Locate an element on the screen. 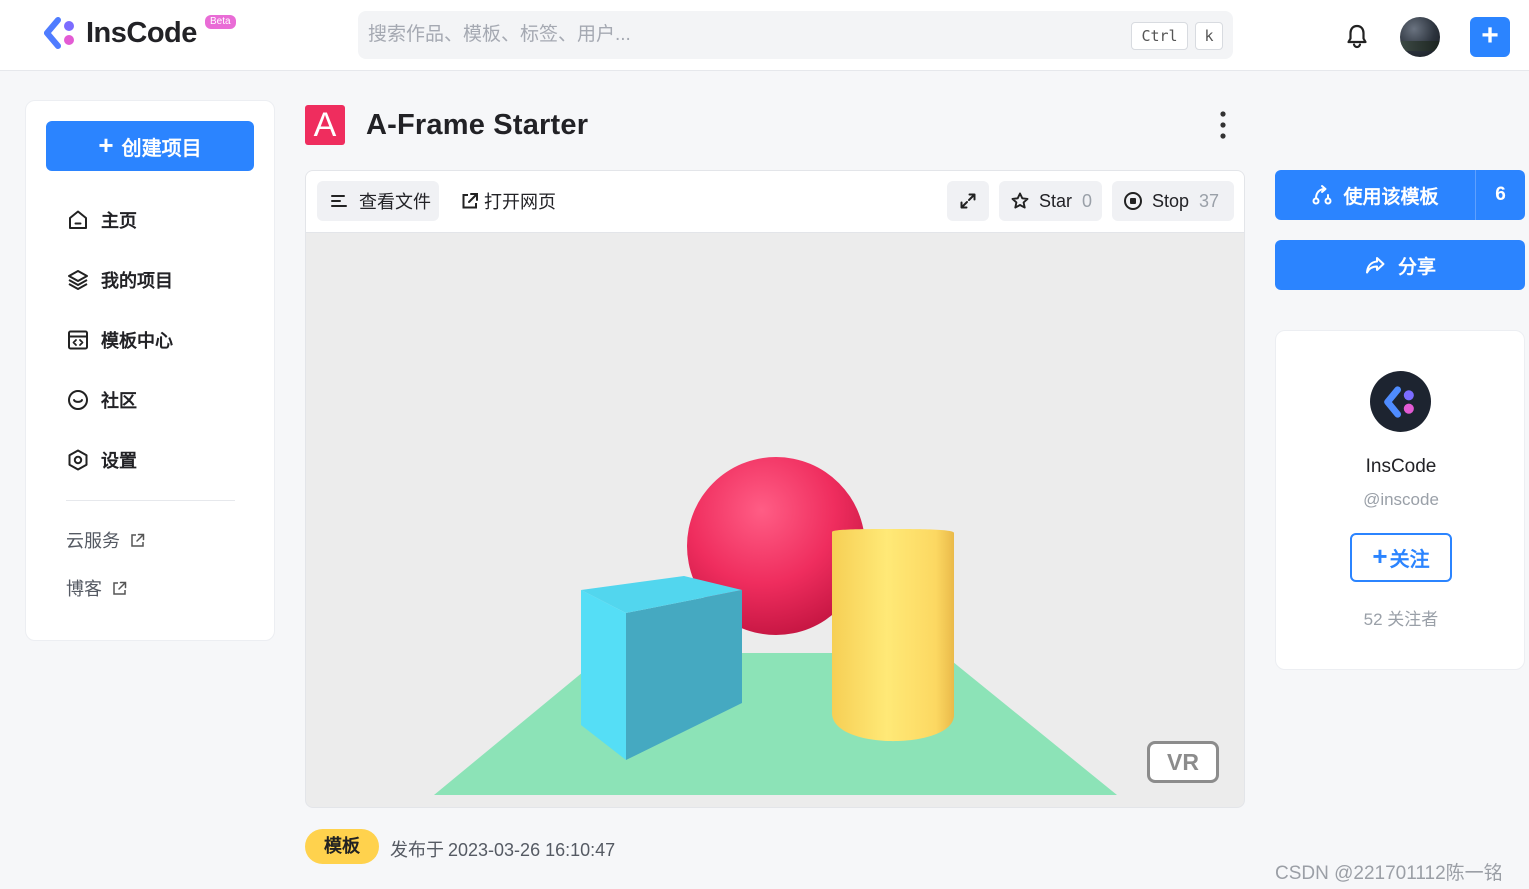 The image size is (1529, 889). project-icon: A is located at coordinates (325, 125).